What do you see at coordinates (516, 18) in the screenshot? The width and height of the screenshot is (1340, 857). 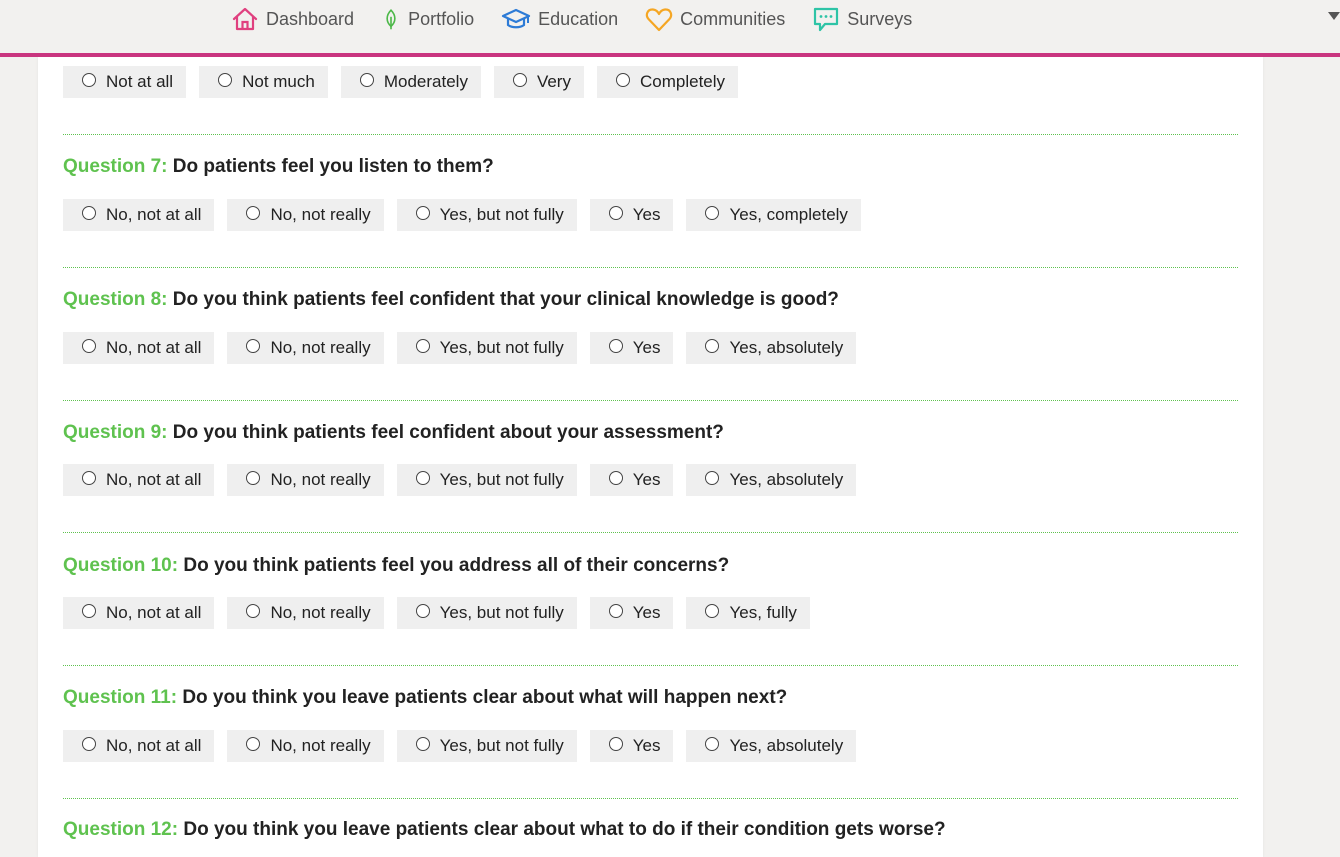 I see `graduation-cap-icon` at bounding box center [516, 18].